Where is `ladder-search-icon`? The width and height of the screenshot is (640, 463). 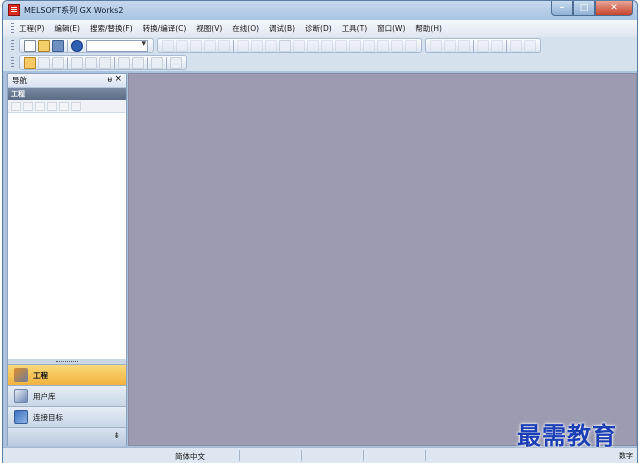 ladder-search-icon is located at coordinates (327, 45).